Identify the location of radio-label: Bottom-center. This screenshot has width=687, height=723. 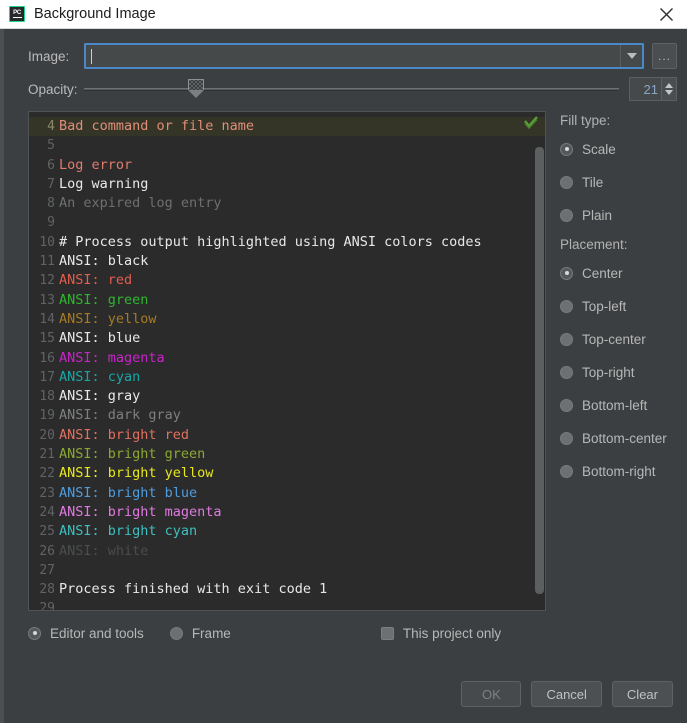
(624, 438).